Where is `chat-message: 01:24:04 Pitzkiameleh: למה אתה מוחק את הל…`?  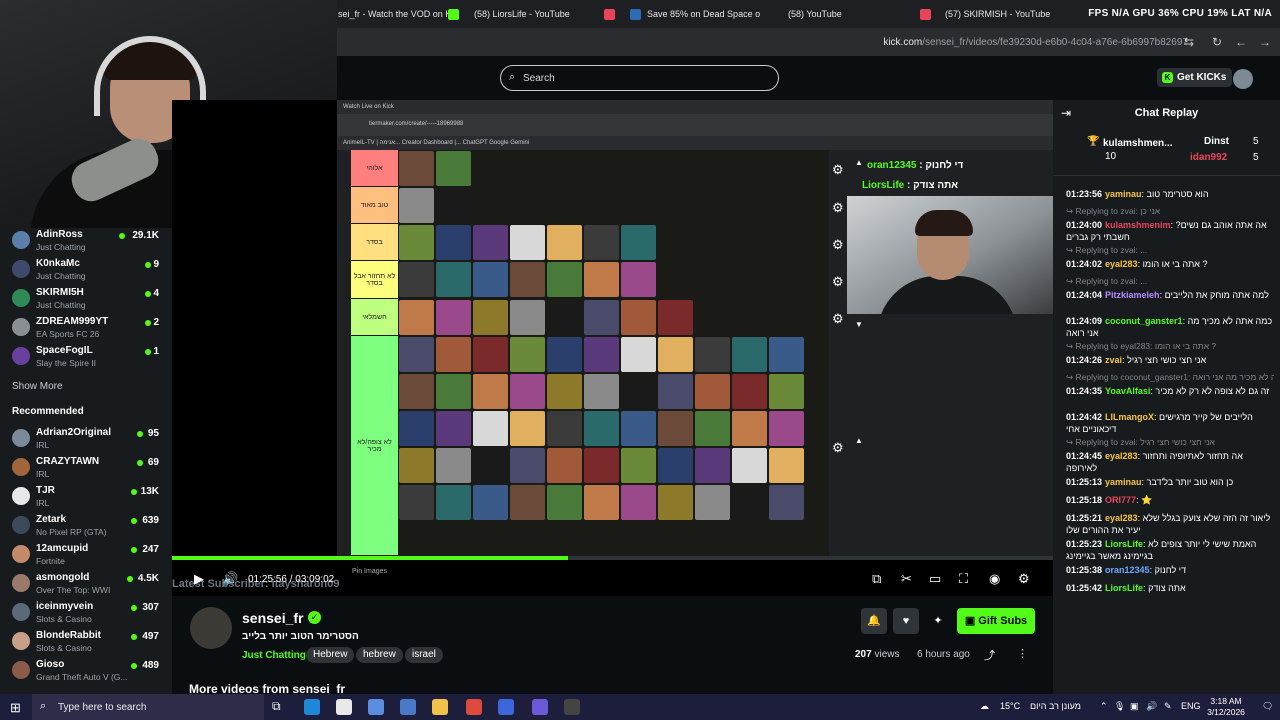 chat-message: 01:24:04 Pitzkiameleh: למה אתה מוחק את הל… is located at coordinates (1170, 295).